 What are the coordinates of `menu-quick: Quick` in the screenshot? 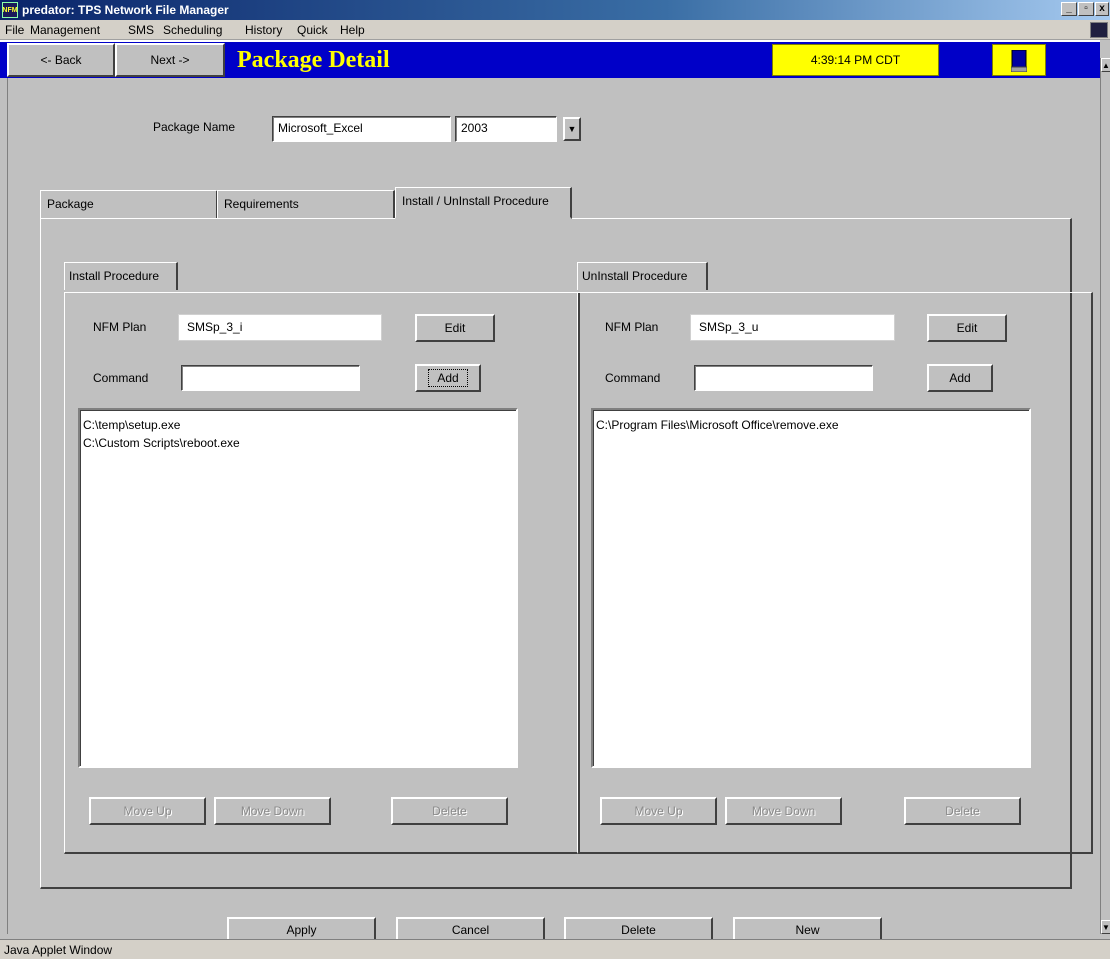 It's located at (312, 30).